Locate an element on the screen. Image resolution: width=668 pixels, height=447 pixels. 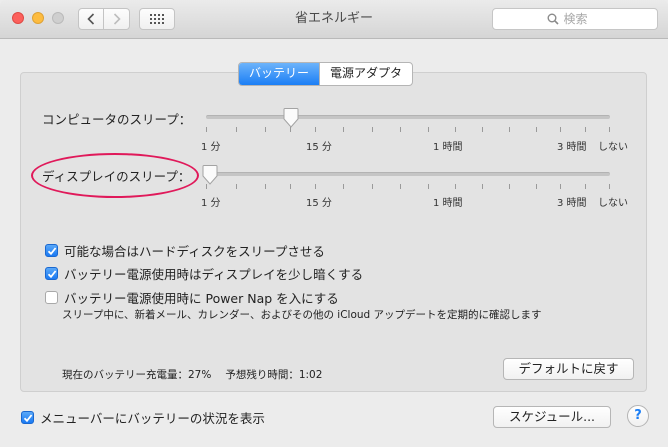
close-button is located at coordinates (18, 18).